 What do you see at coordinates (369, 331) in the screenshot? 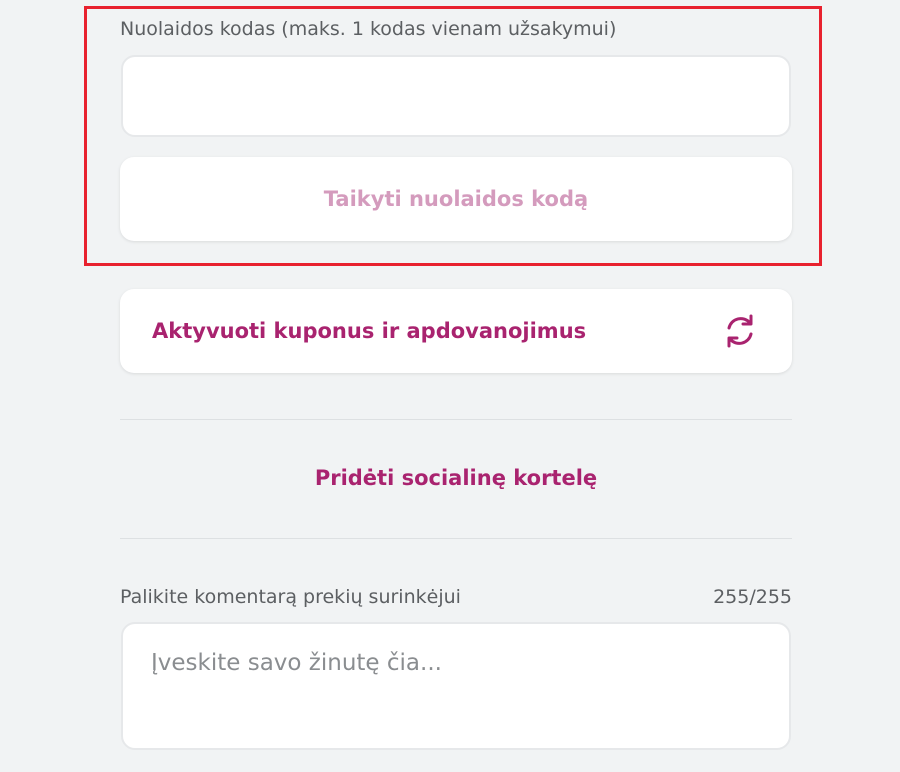
I see `activate-coupons-label: Aktyvuoti kuponus ir apdovanojimus` at bounding box center [369, 331].